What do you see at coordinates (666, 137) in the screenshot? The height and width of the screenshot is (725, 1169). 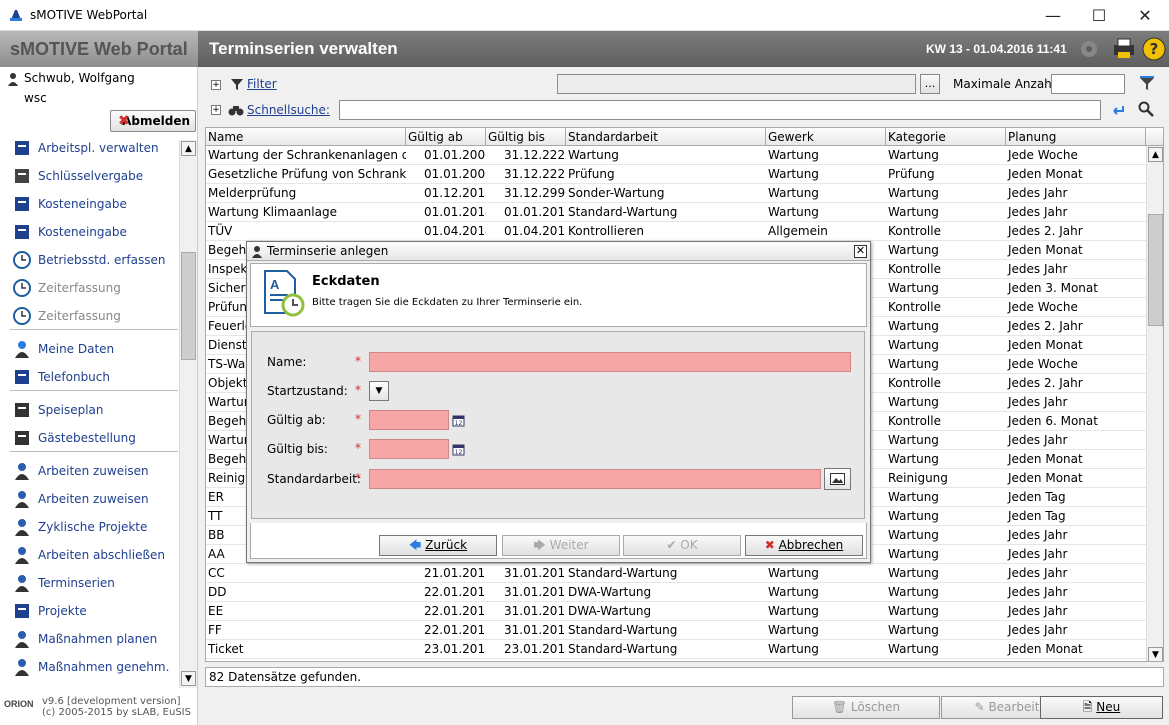 I see `column-header: Standardarbeit` at bounding box center [666, 137].